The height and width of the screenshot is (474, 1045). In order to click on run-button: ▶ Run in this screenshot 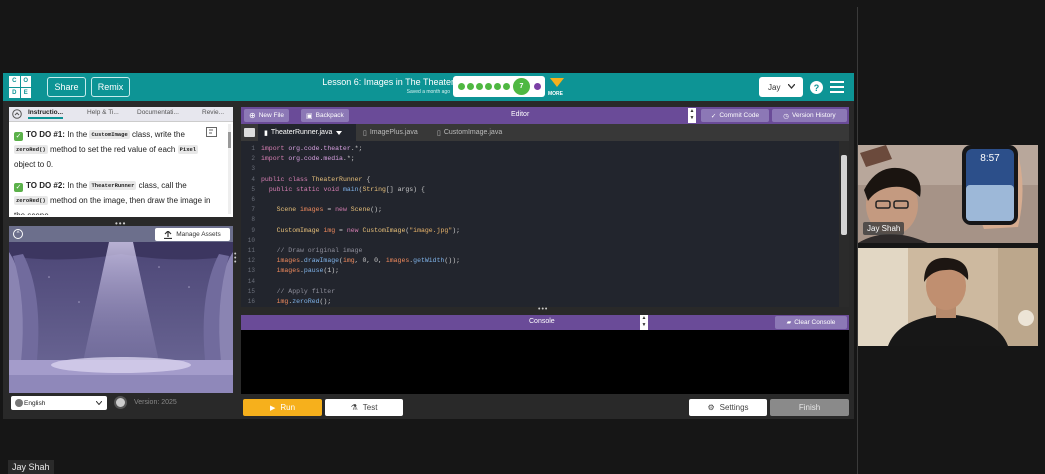, I will do `click(282, 407)`.